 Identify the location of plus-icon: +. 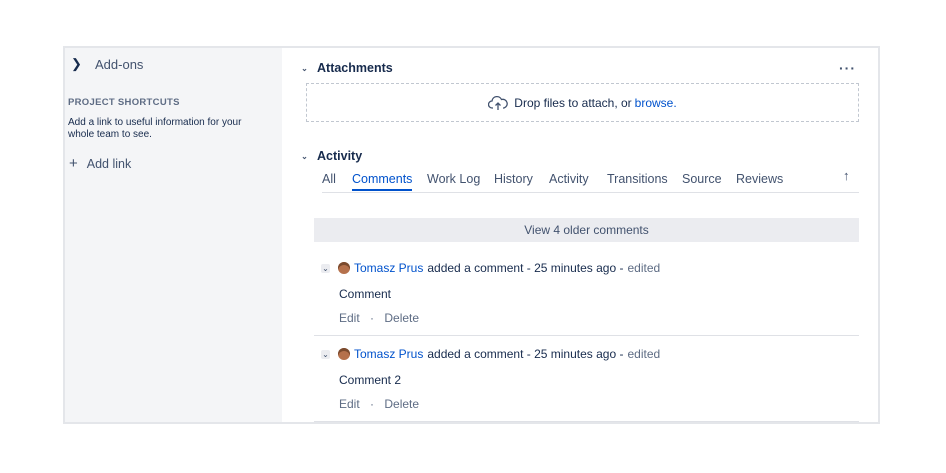
(73, 163).